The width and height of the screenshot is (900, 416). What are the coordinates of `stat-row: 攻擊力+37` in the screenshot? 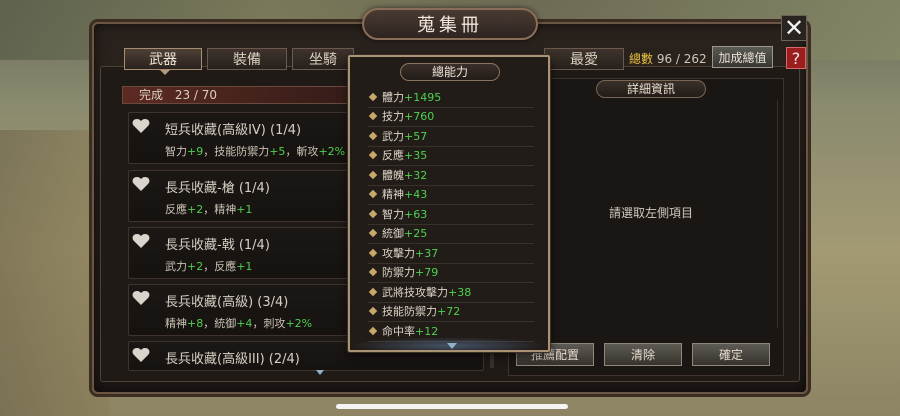 It's located at (451, 254).